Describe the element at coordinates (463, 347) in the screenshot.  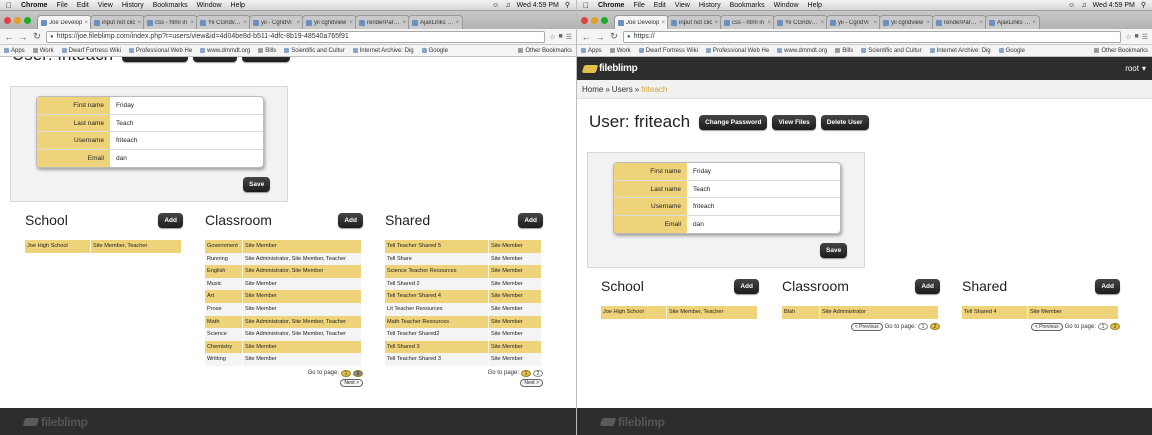
I see `table-row: Tell Shared 3 Site Member` at that location.